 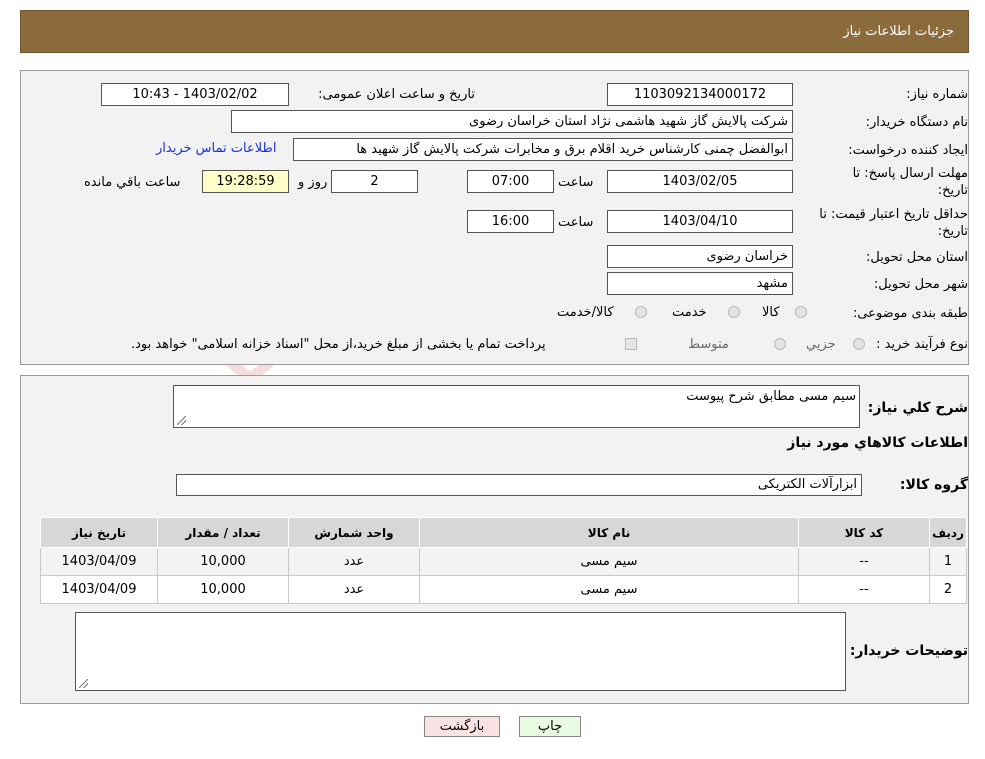 What do you see at coordinates (877, 443) in the screenshot?
I see `goods-info-title: اطلاعات کالاهاي مورد نياز` at bounding box center [877, 443].